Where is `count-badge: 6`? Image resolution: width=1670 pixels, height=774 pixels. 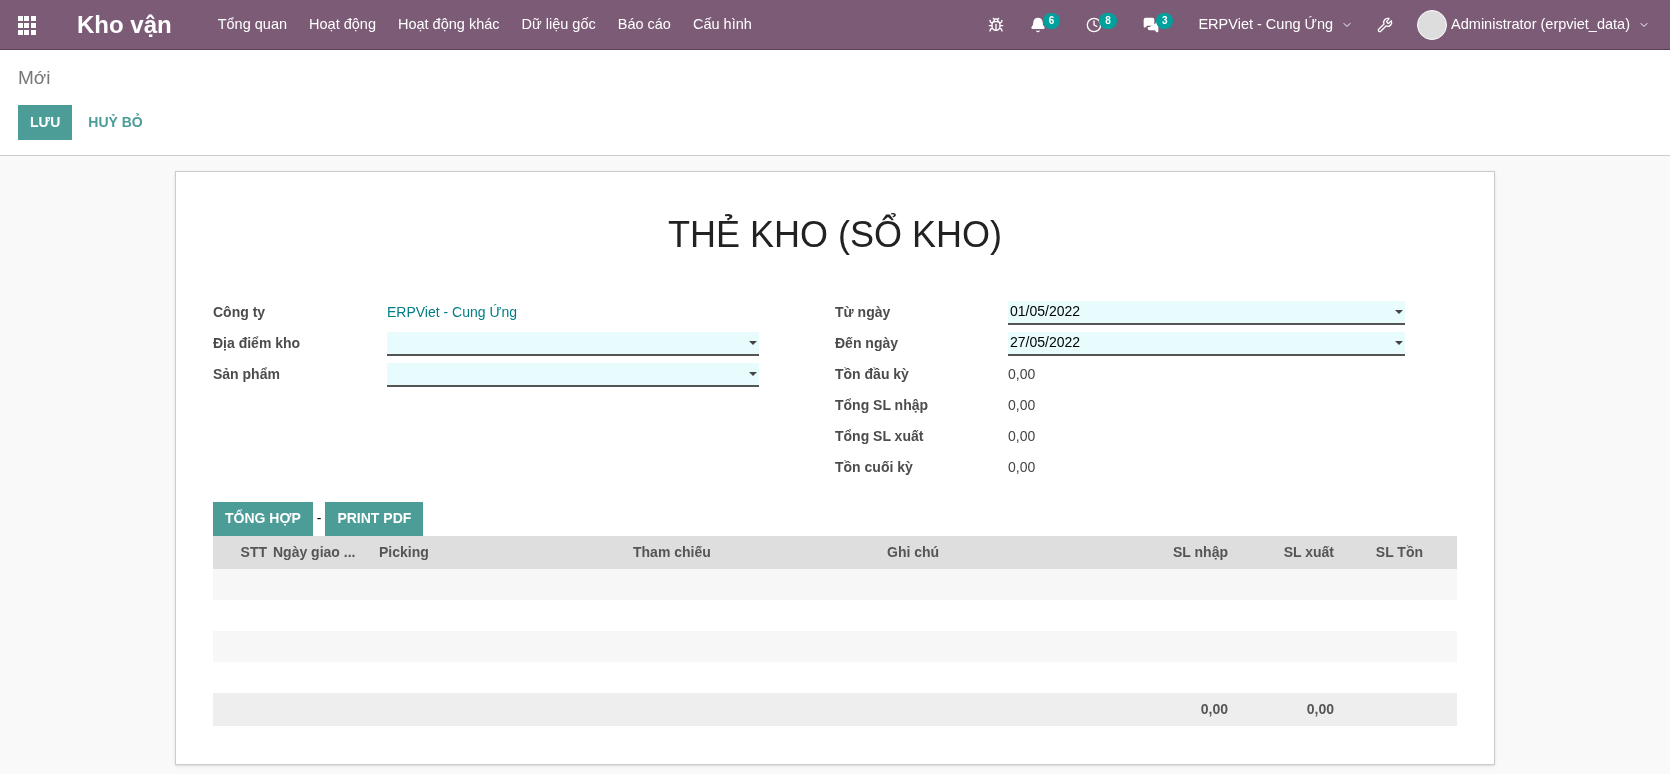 count-badge: 6 is located at coordinates (1051, 20).